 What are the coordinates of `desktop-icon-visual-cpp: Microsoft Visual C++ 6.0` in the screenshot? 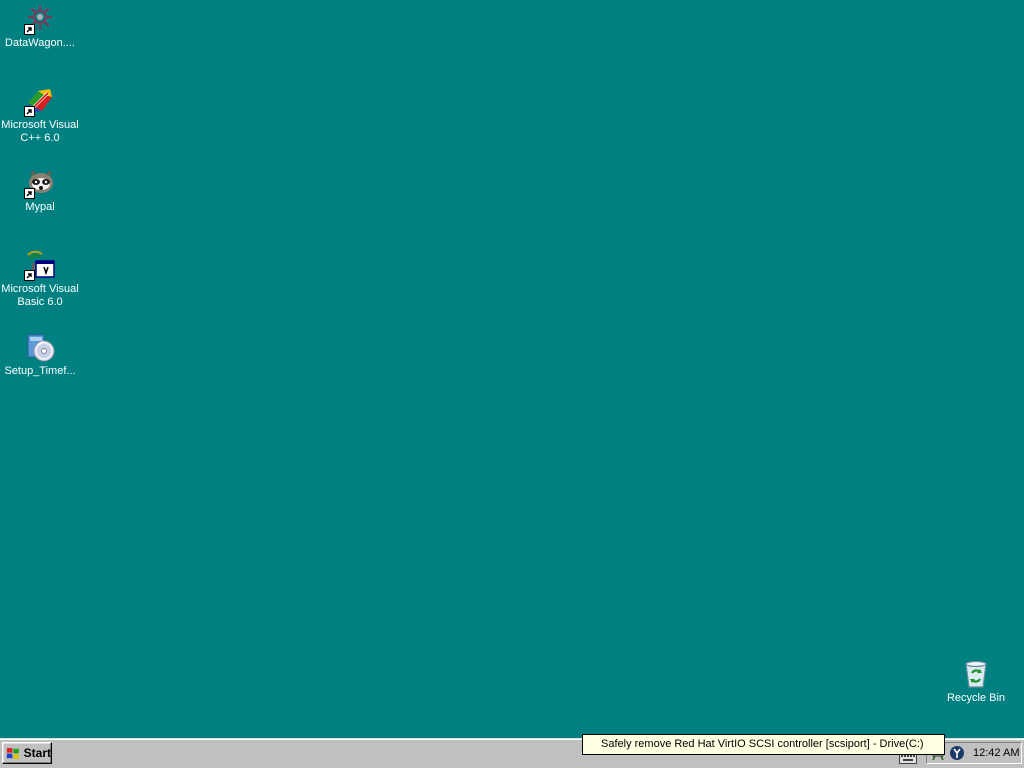 It's located at (40, 115).